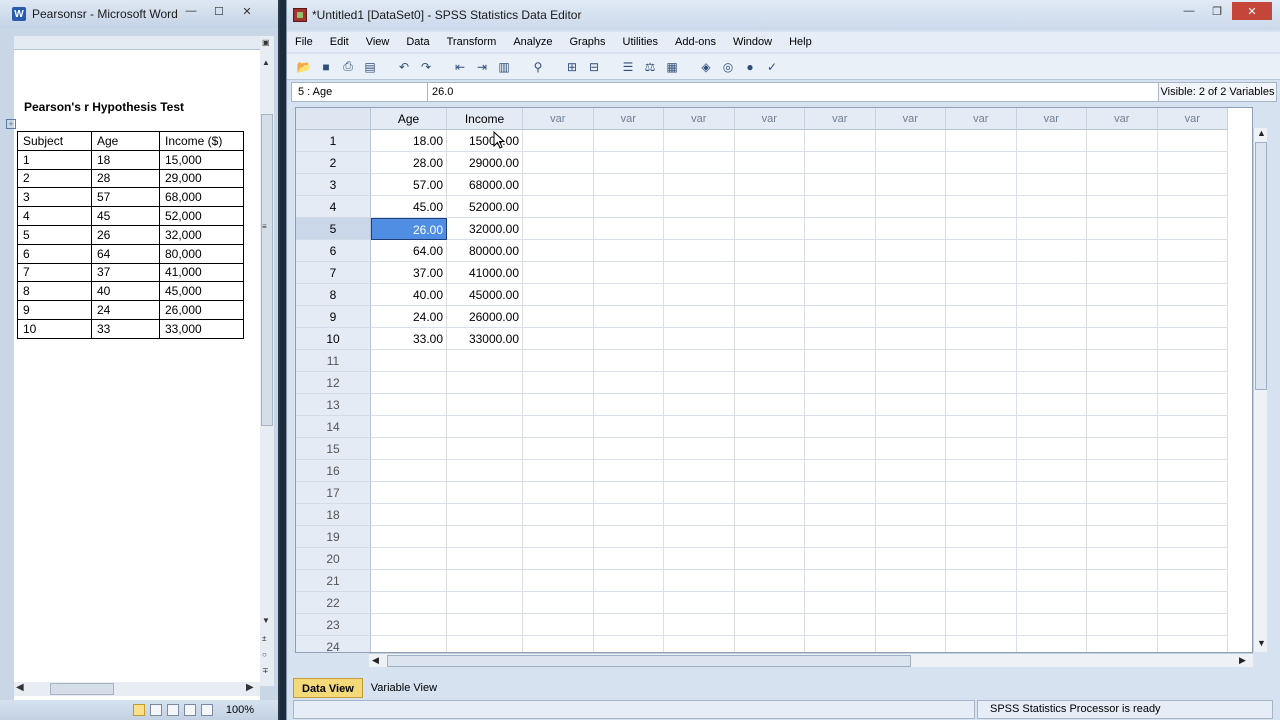 The height and width of the screenshot is (720, 1280). Describe the element at coordinates (409, 119) in the screenshot. I see `column-header-age: Age` at that location.